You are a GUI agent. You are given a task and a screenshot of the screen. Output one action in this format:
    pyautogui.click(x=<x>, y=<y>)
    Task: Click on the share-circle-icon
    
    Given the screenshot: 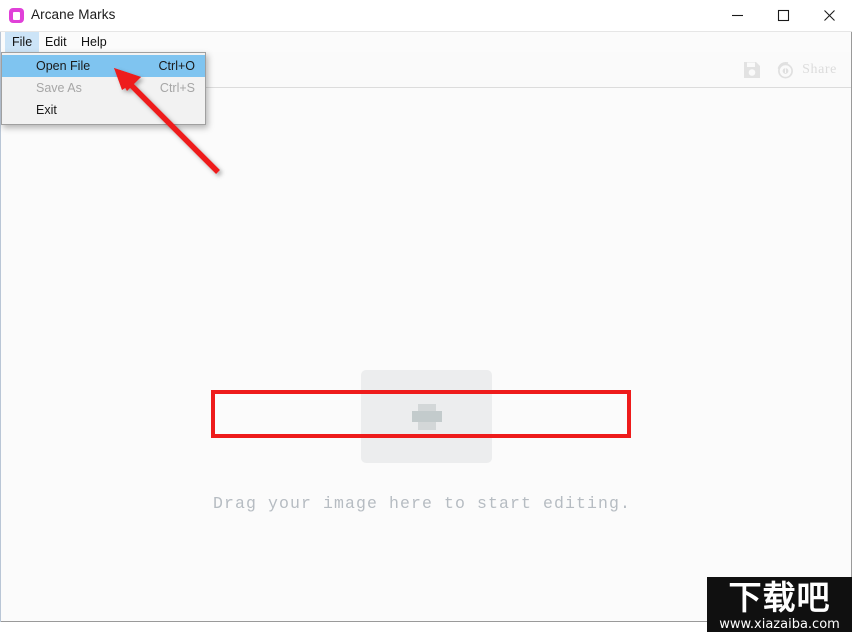 What is the action you would take?
    pyautogui.click(x=785, y=70)
    